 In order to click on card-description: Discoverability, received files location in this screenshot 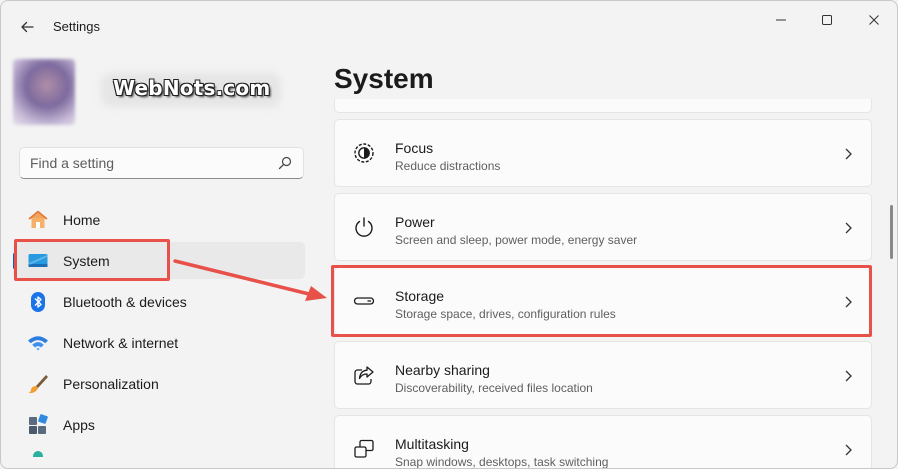, I will do `click(494, 388)`.